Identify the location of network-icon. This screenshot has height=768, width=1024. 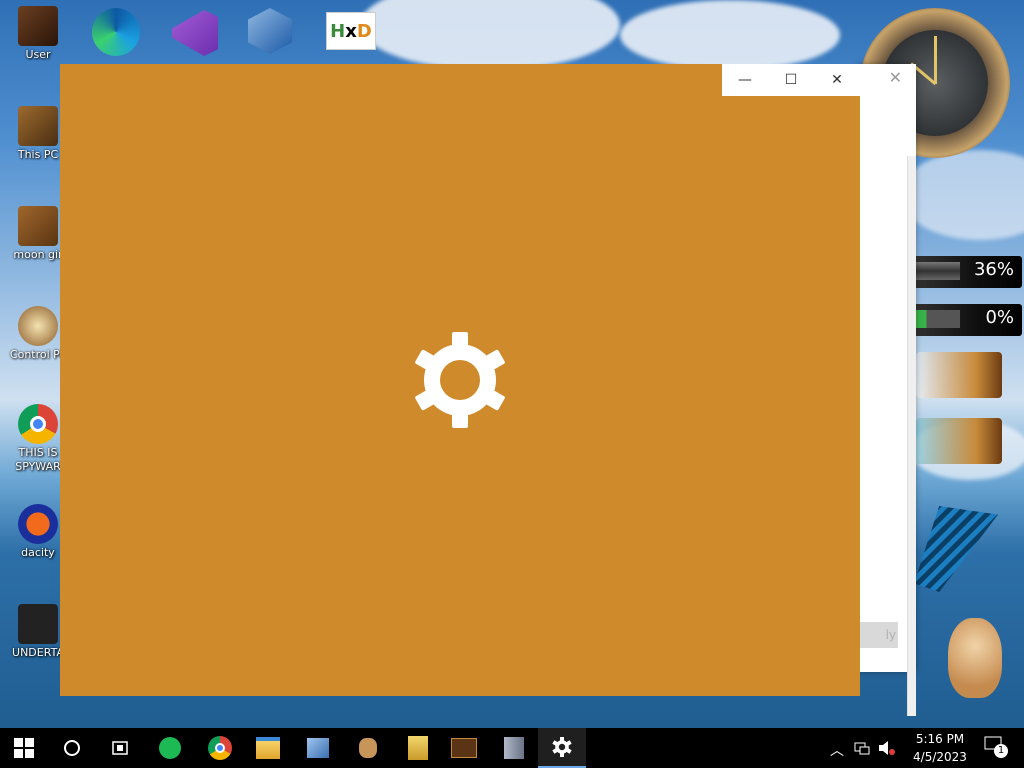
(862, 748).